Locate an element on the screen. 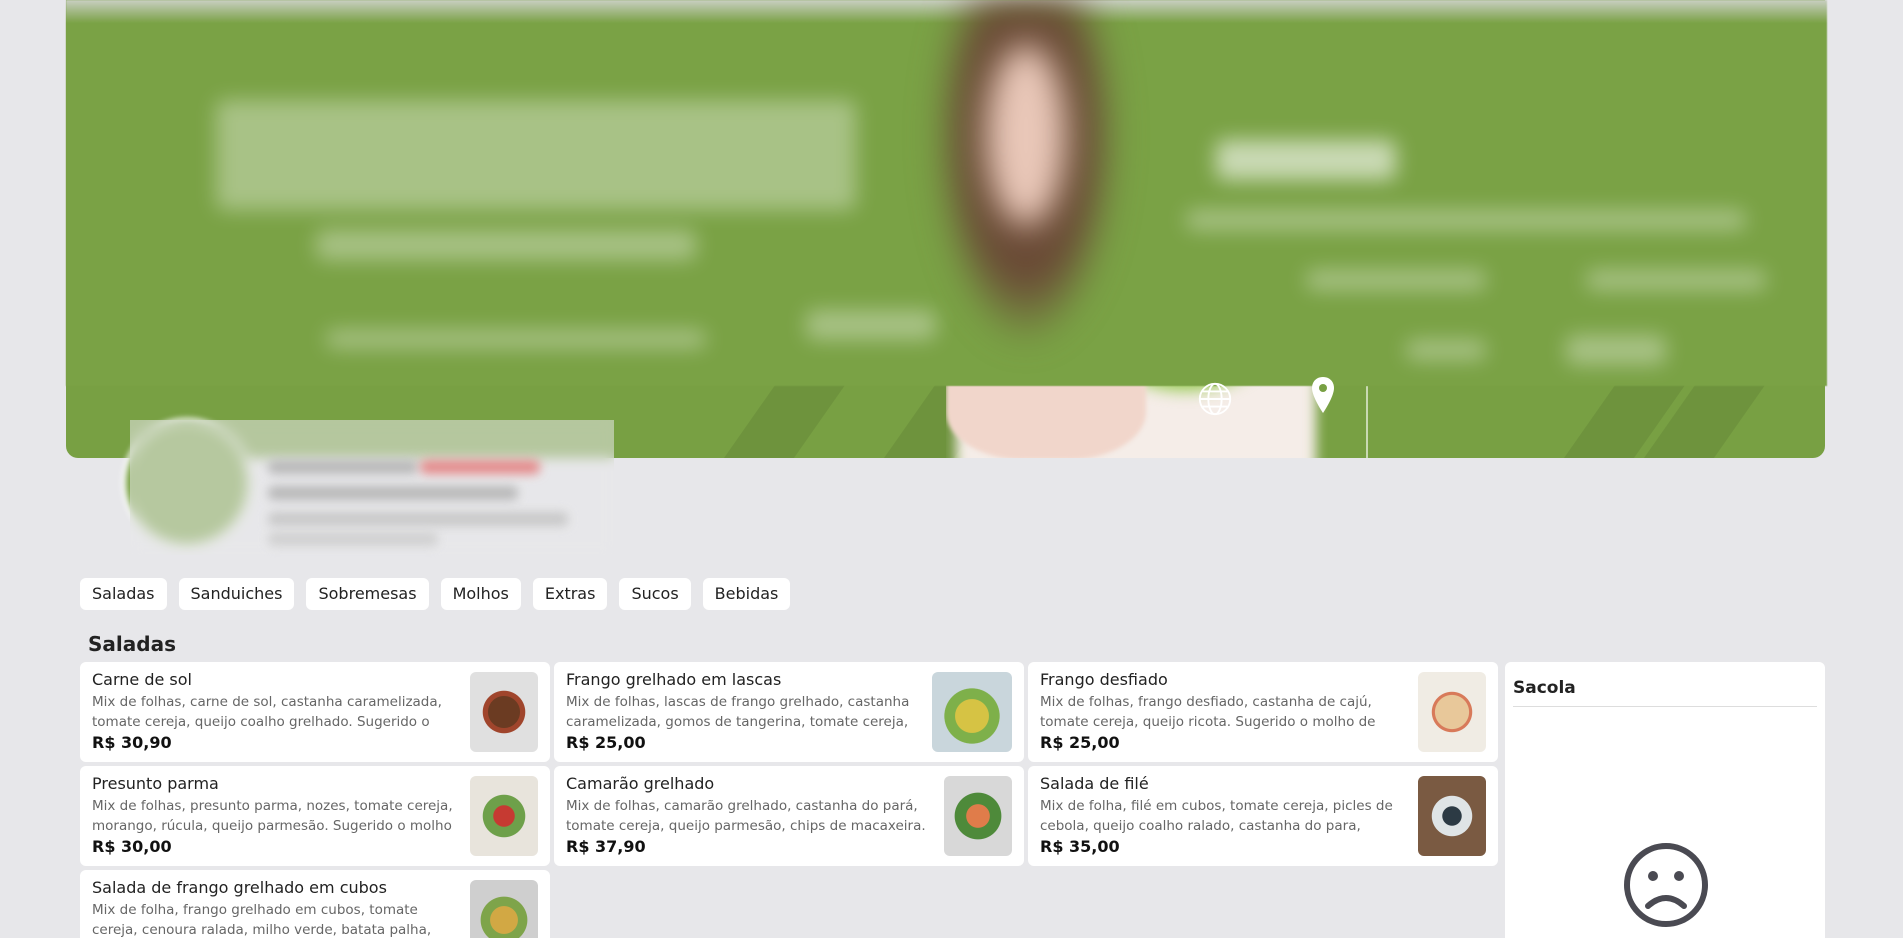 Image resolution: width=1903 pixels, height=938 pixels. product-name: Presunto parma is located at coordinates (155, 783).